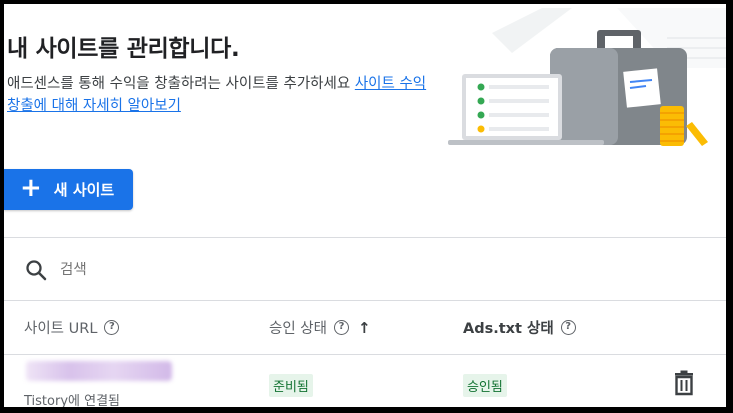 The width and height of the screenshot is (733, 413). I want to click on new-site-button: + 새 사이트, so click(68, 189).